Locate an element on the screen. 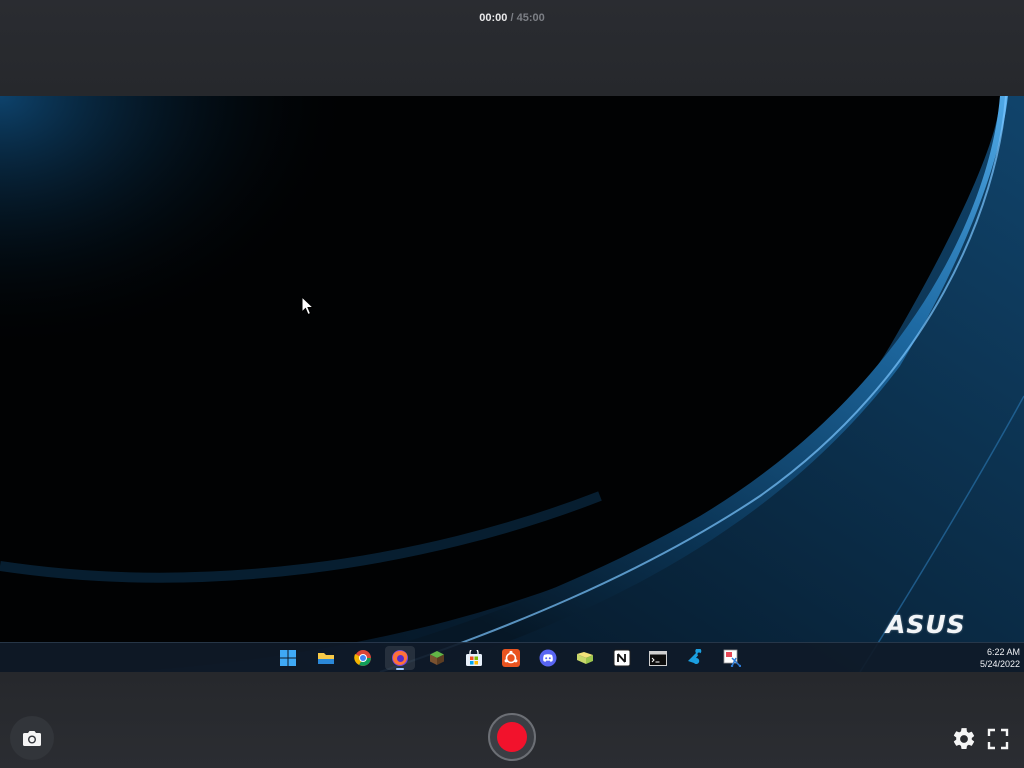  minecraft-icon is located at coordinates (437, 658).